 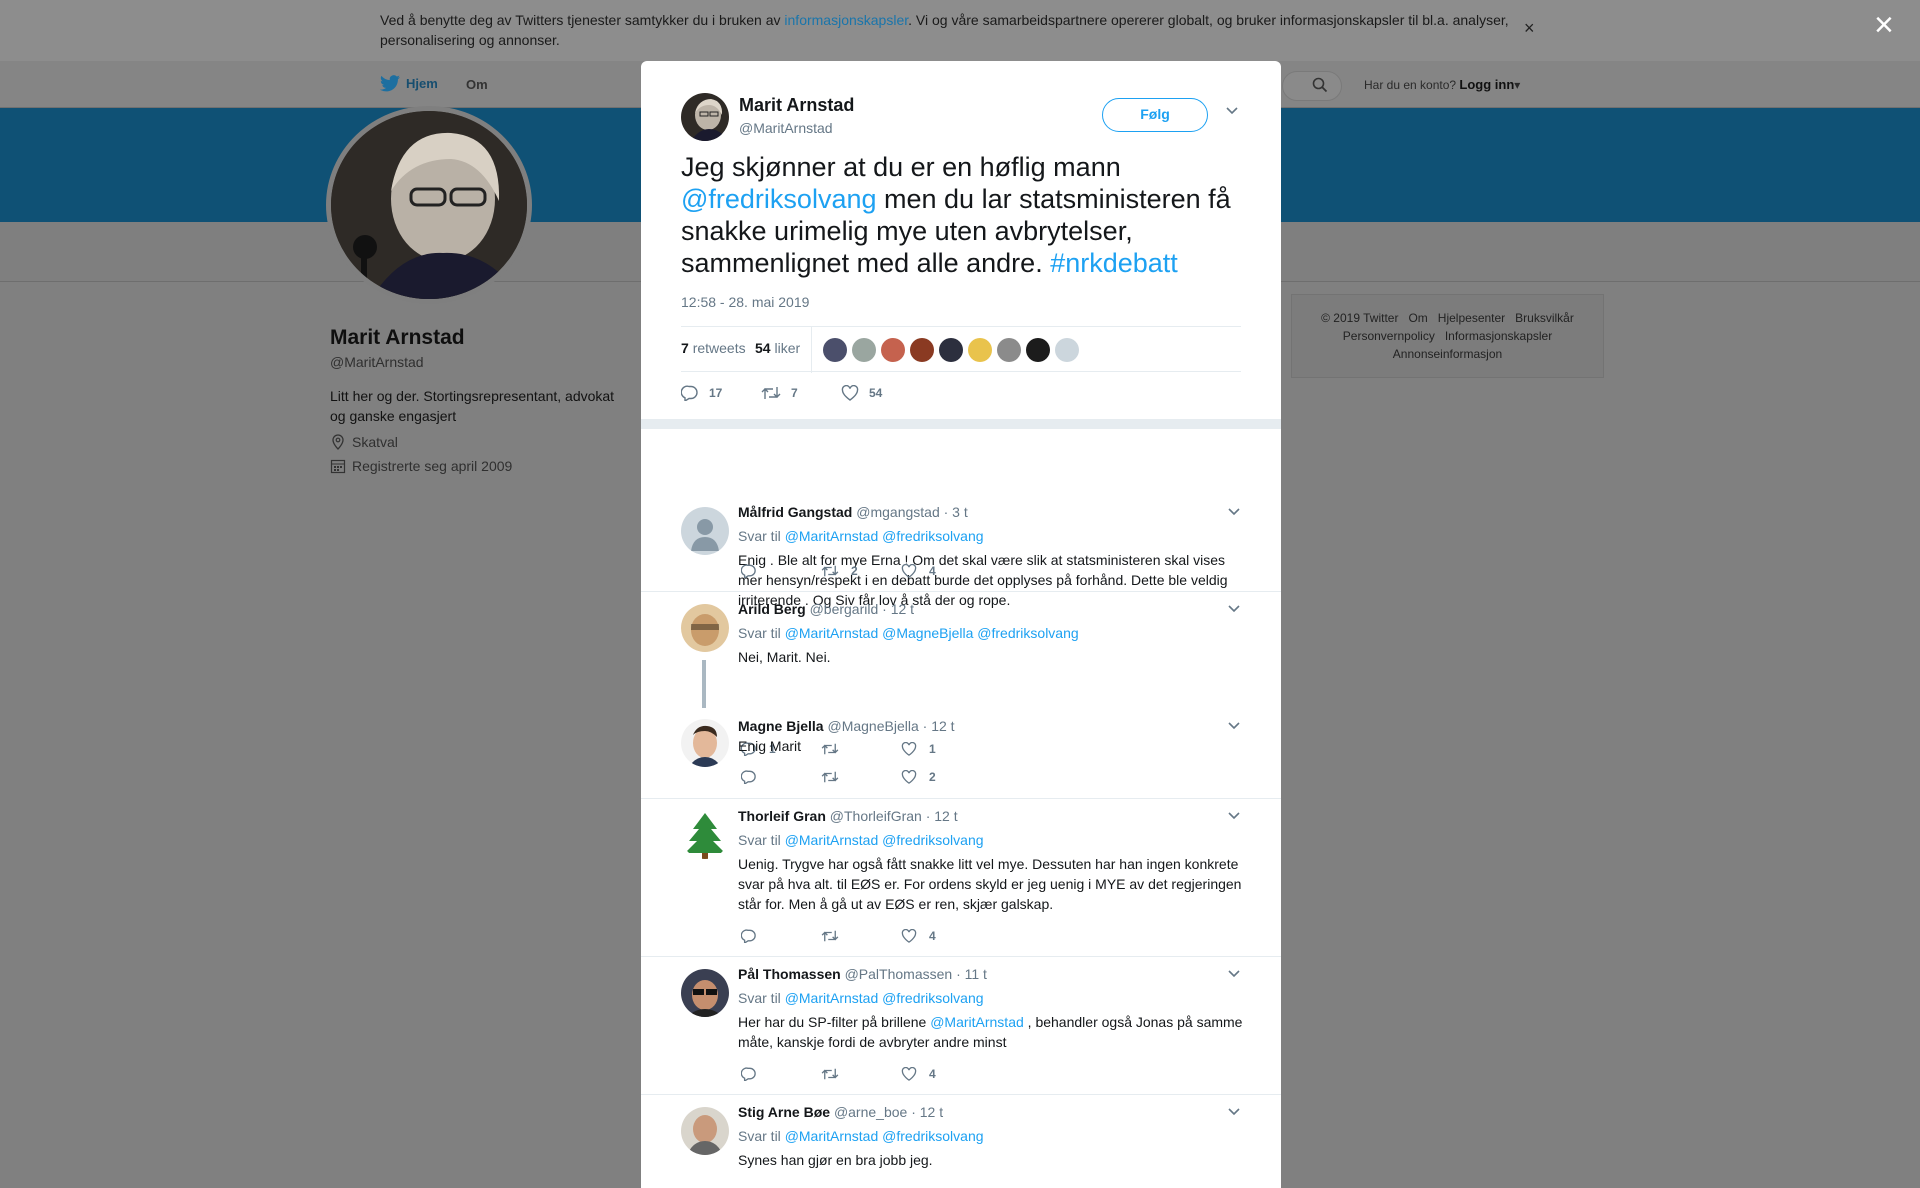 I want to click on nav-about: Om, so click(x=477, y=84).